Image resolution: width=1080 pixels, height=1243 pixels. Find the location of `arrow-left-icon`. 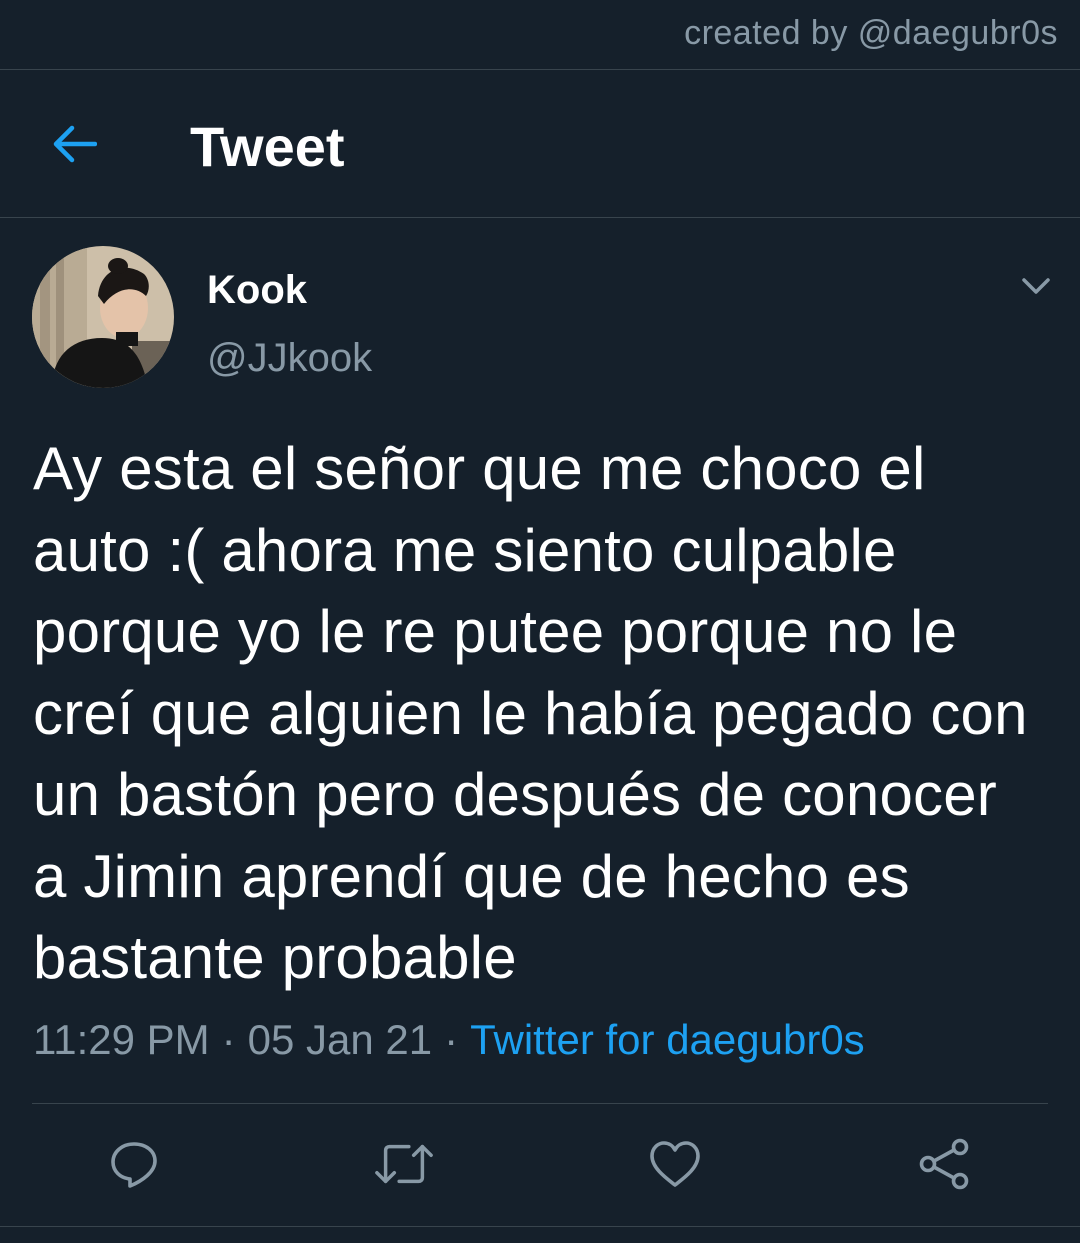

arrow-left-icon is located at coordinates (75, 144).